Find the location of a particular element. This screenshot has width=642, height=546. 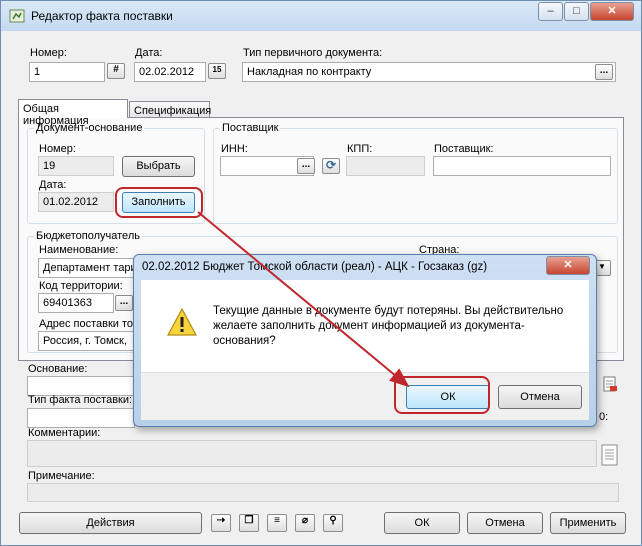

doc-type-field: Накладная по контракту is located at coordinates (429, 72).